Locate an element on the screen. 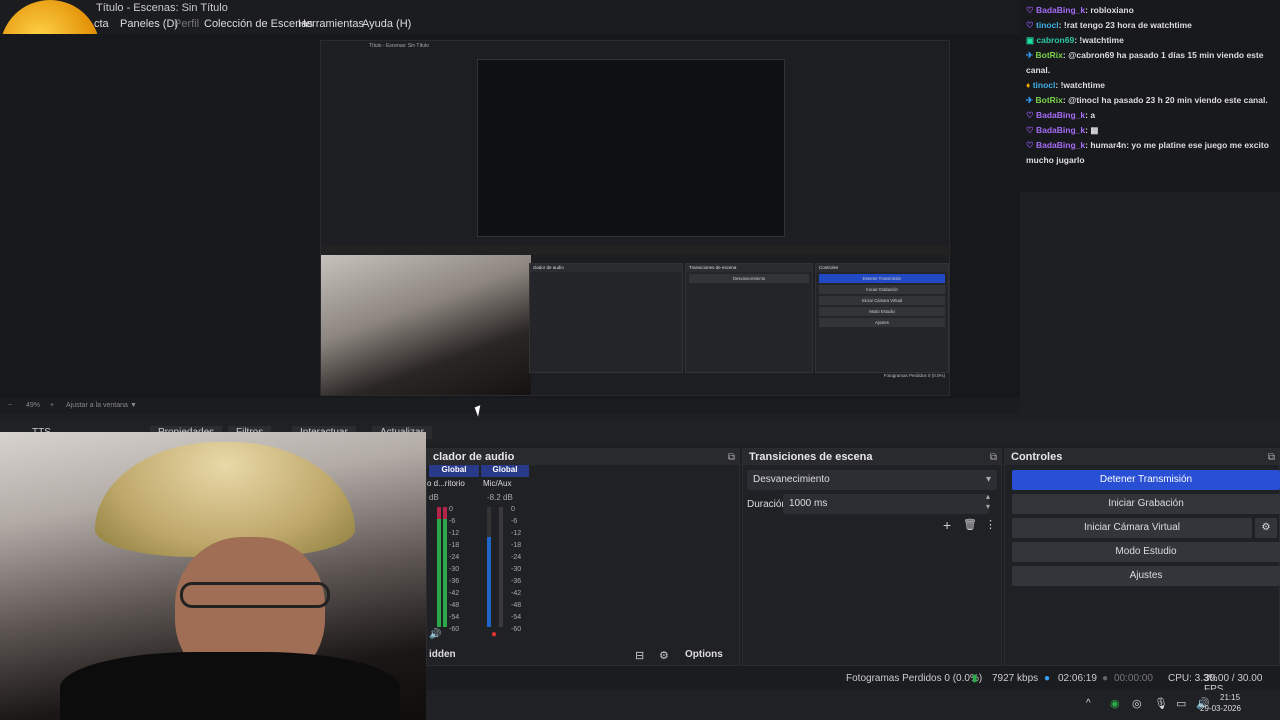  chat-message: ♡ BadaBing_k: ▦ is located at coordinates (1062, 130).